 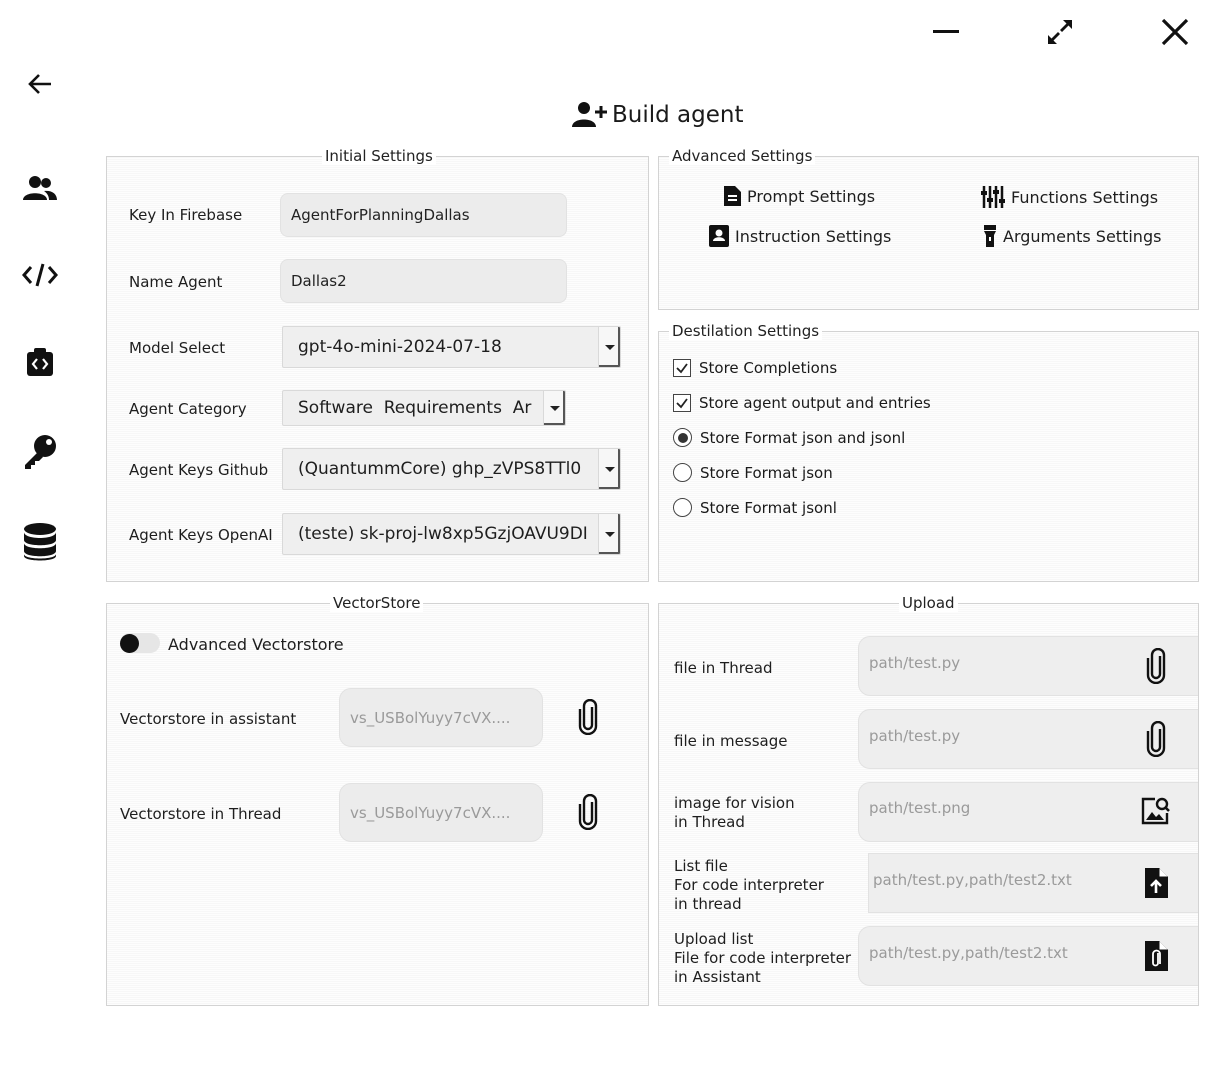 I want to click on toggle-knob, so click(x=129, y=643).